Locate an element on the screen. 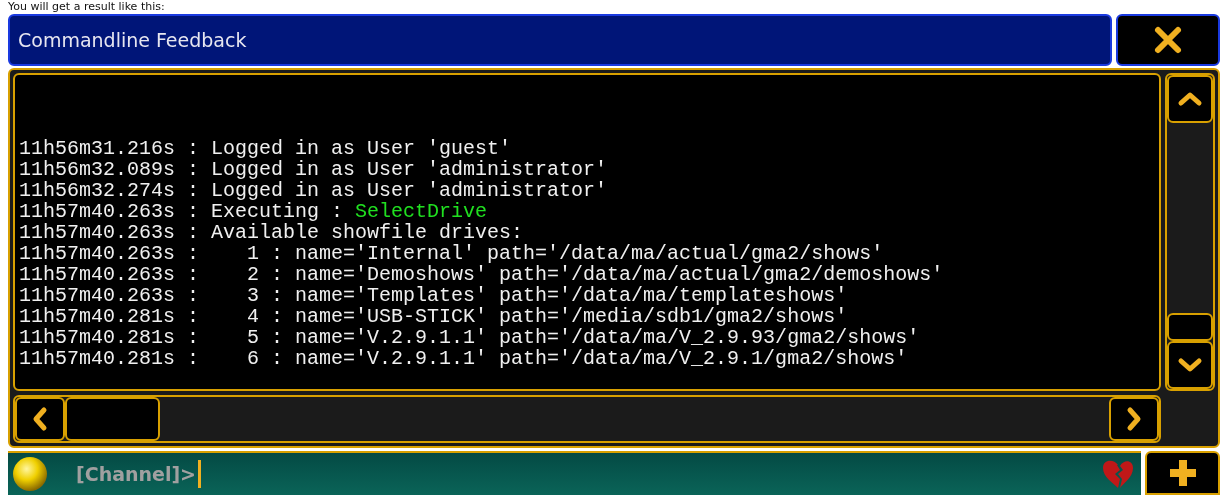  text-cursor is located at coordinates (200, 474).